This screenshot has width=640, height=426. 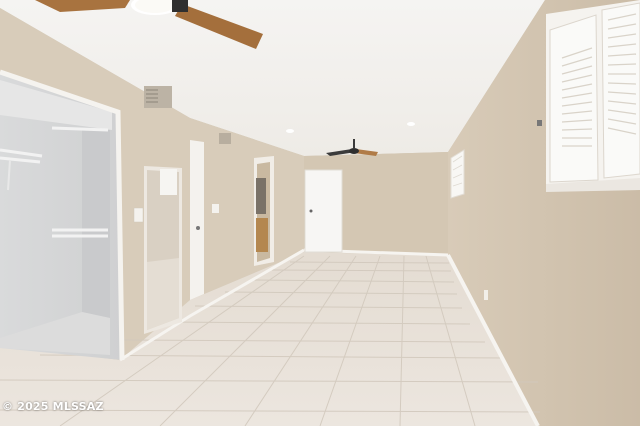 I want to click on mirror-reflection-floor, so click(x=163, y=294).